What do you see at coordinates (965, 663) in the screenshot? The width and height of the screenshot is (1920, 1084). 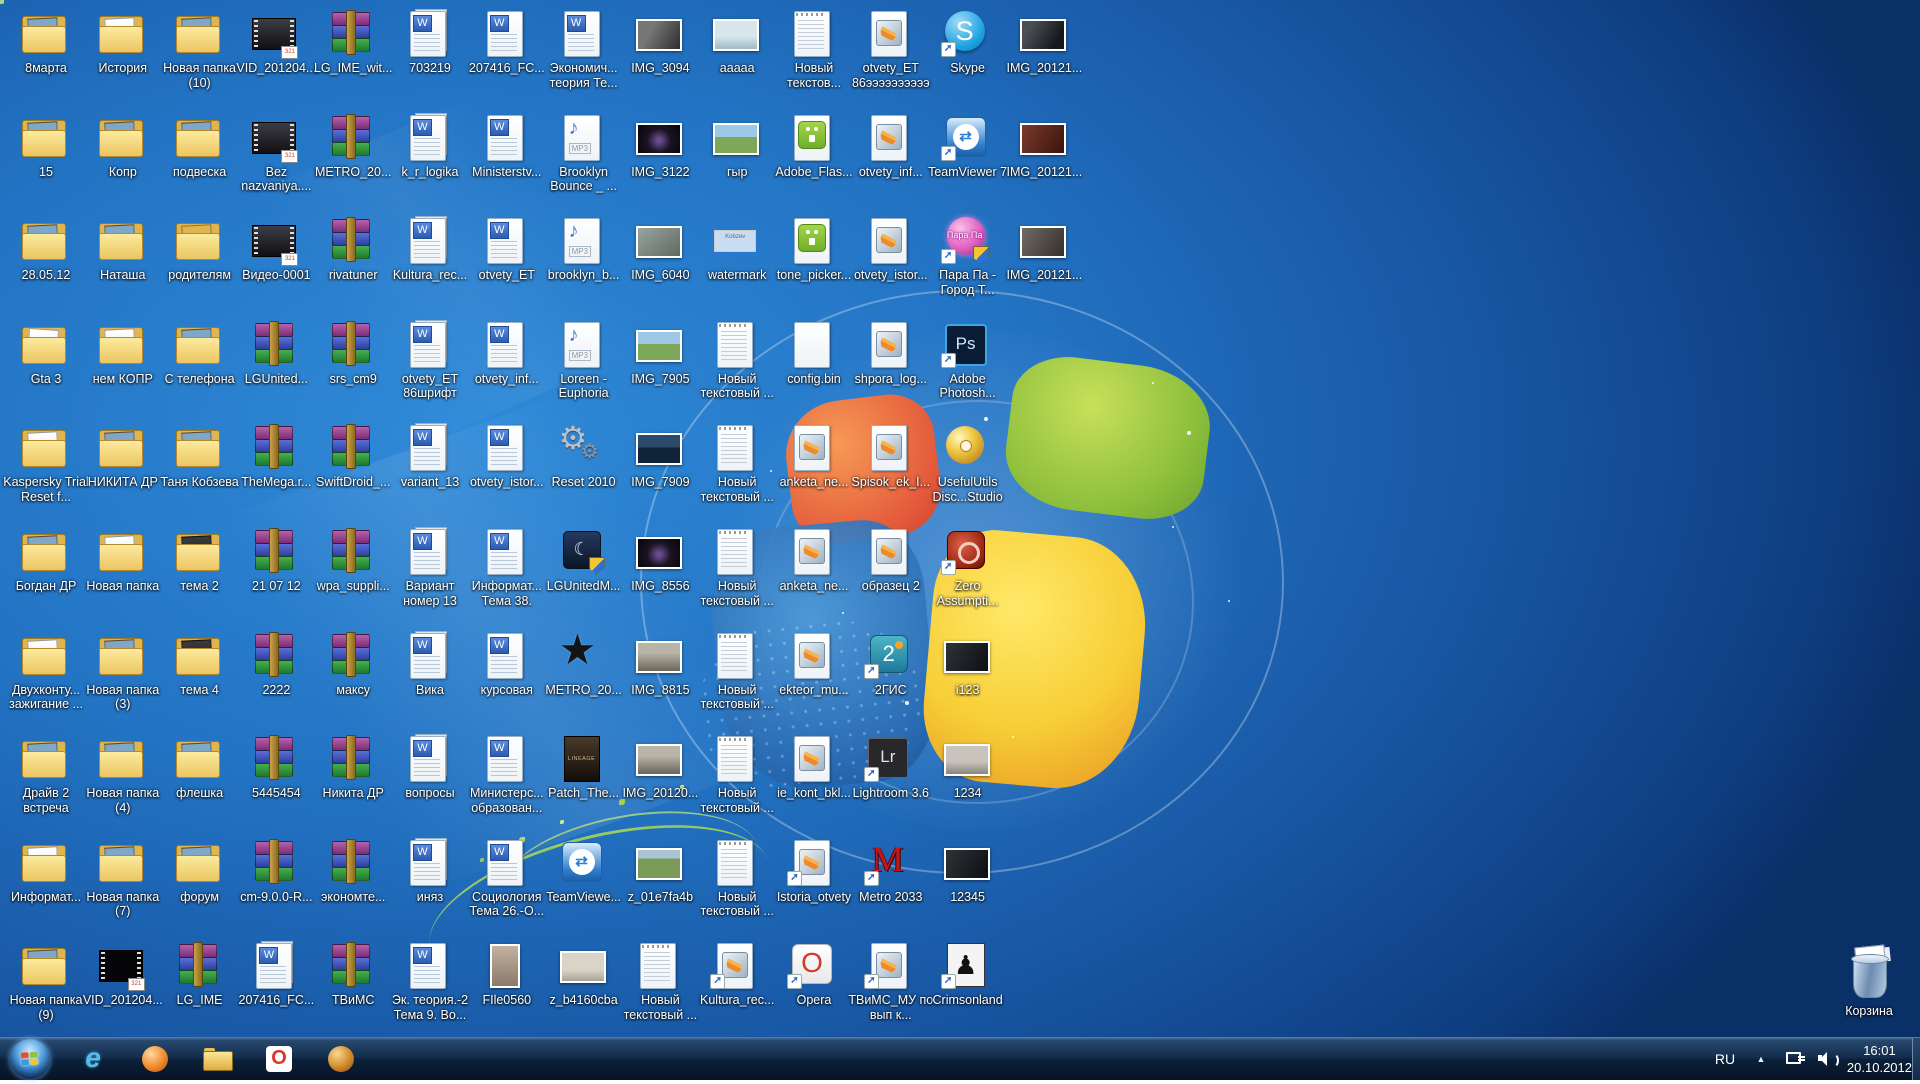 I see `desktop-icon: i123` at bounding box center [965, 663].